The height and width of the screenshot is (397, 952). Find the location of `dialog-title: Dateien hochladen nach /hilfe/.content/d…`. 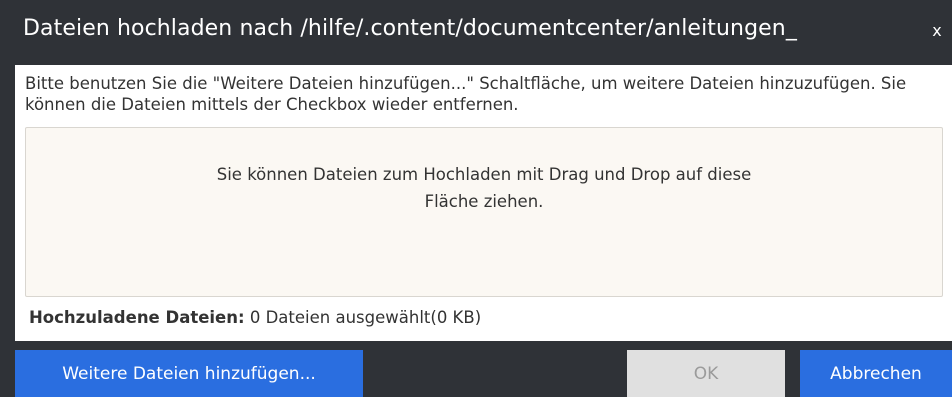

dialog-title: Dateien hochladen nach /hilfe/.content/d… is located at coordinates (410, 28).